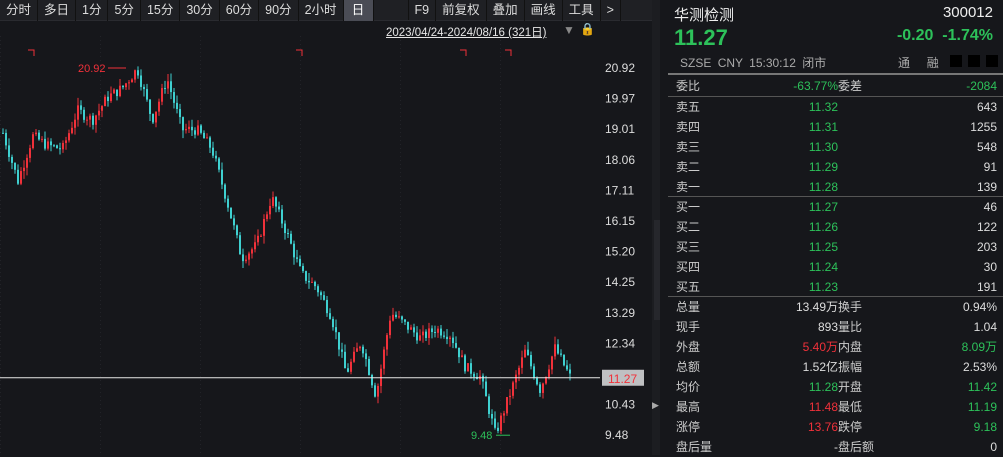  I want to click on y-tick-label: 13.29, so click(620, 313).